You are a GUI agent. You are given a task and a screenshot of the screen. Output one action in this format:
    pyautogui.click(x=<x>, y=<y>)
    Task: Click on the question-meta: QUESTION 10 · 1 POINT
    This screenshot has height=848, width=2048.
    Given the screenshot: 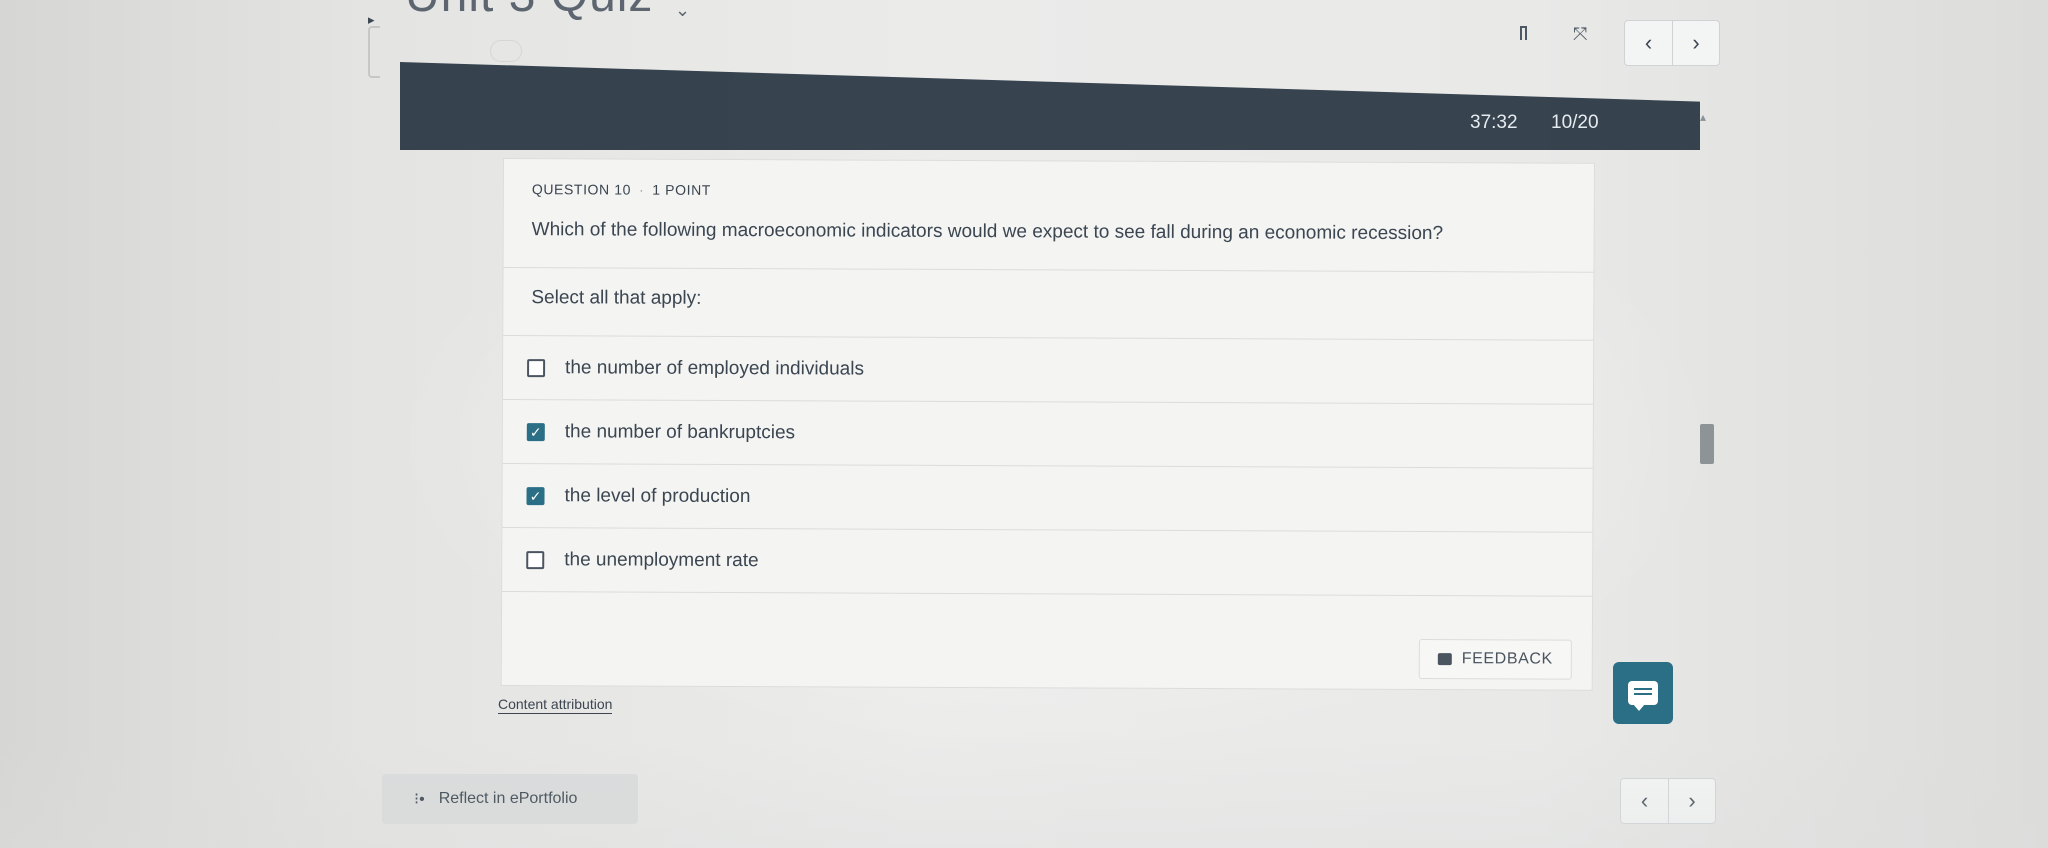 What is the action you would take?
    pyautogui.click(x=621, y=189)
    